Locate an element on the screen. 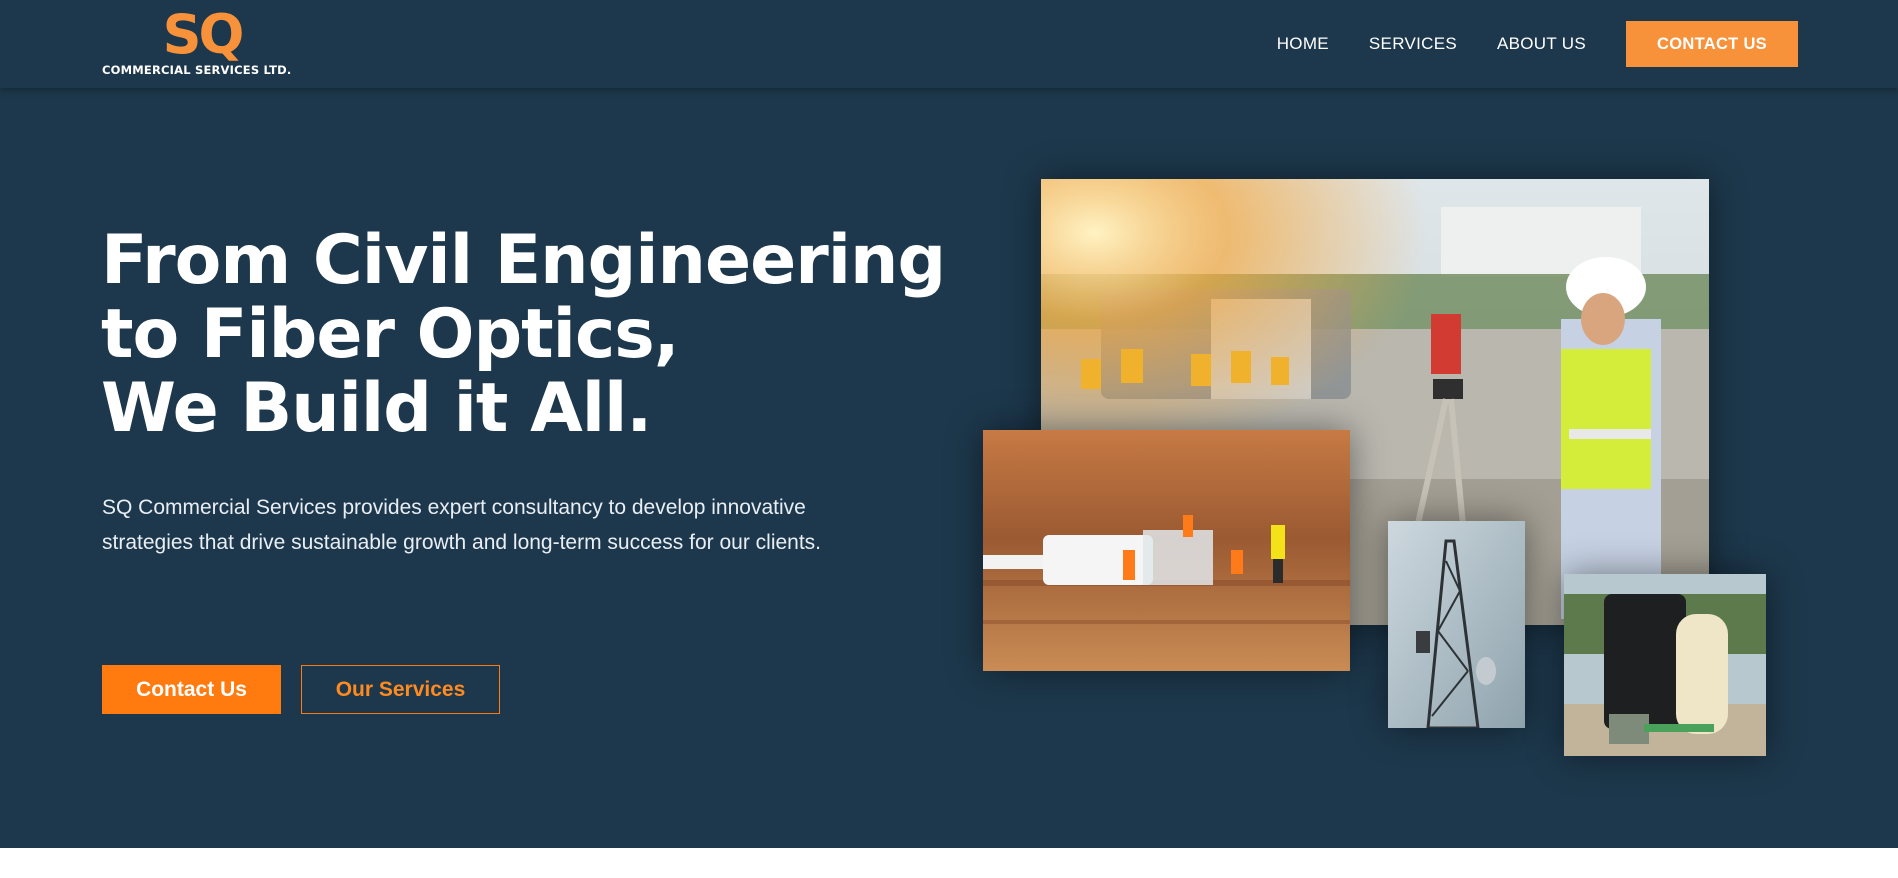 The width and height of the screenshot is (1898, 878). logo-subtitle: COMMERCIAL SERVICES LTD. is located at coordinates (197, 70).